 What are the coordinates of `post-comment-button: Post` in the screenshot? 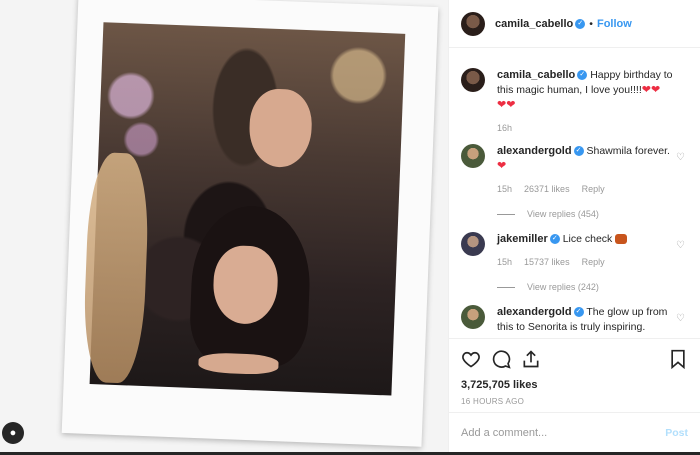 It's located at (676, 433).